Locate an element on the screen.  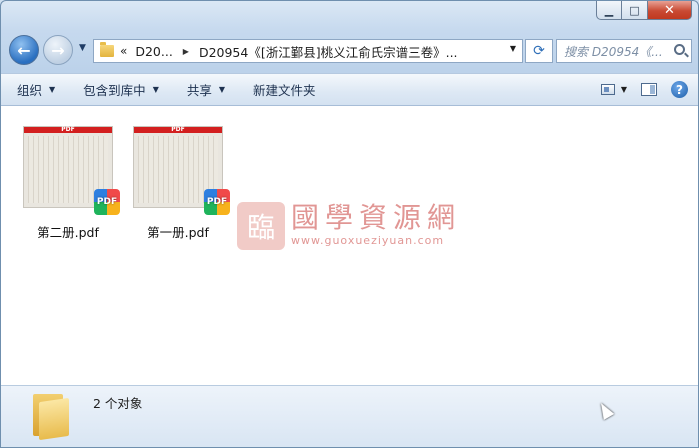
new-folder-button: 新建文件夹 is located at coordinates (282, 89).